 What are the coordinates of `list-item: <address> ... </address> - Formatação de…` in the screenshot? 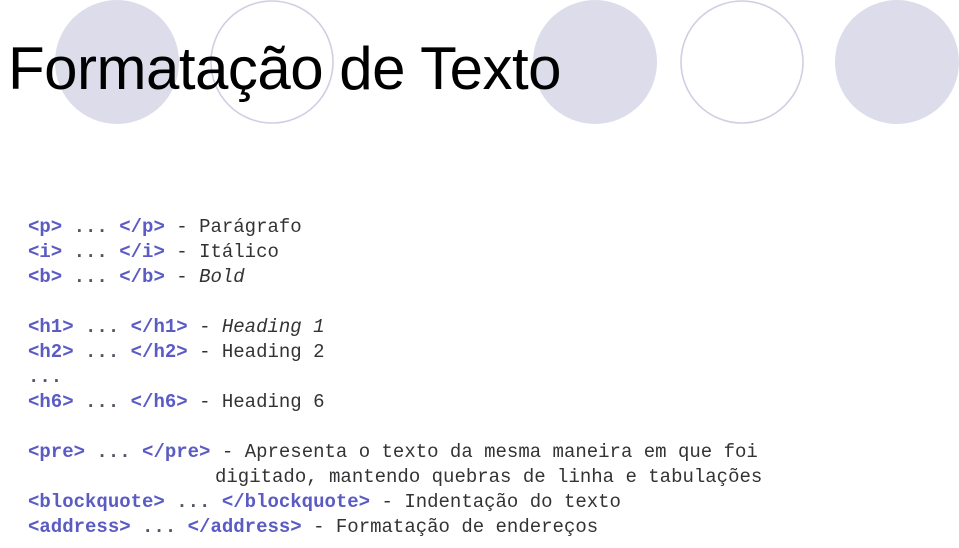 It's located at (479, 527).